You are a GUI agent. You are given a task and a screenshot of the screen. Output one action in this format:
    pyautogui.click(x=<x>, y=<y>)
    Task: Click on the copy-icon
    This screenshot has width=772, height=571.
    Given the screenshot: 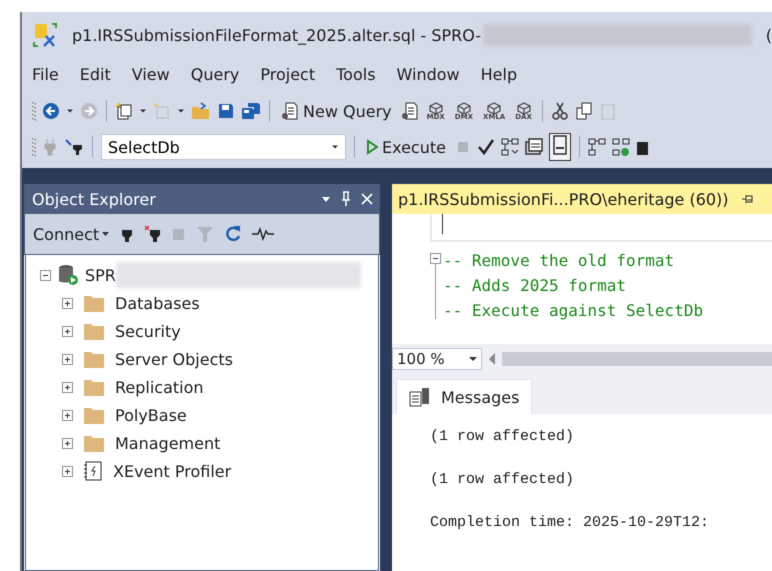 What is the action you would take?
    pyautogui.click(x=583, y=111)
    